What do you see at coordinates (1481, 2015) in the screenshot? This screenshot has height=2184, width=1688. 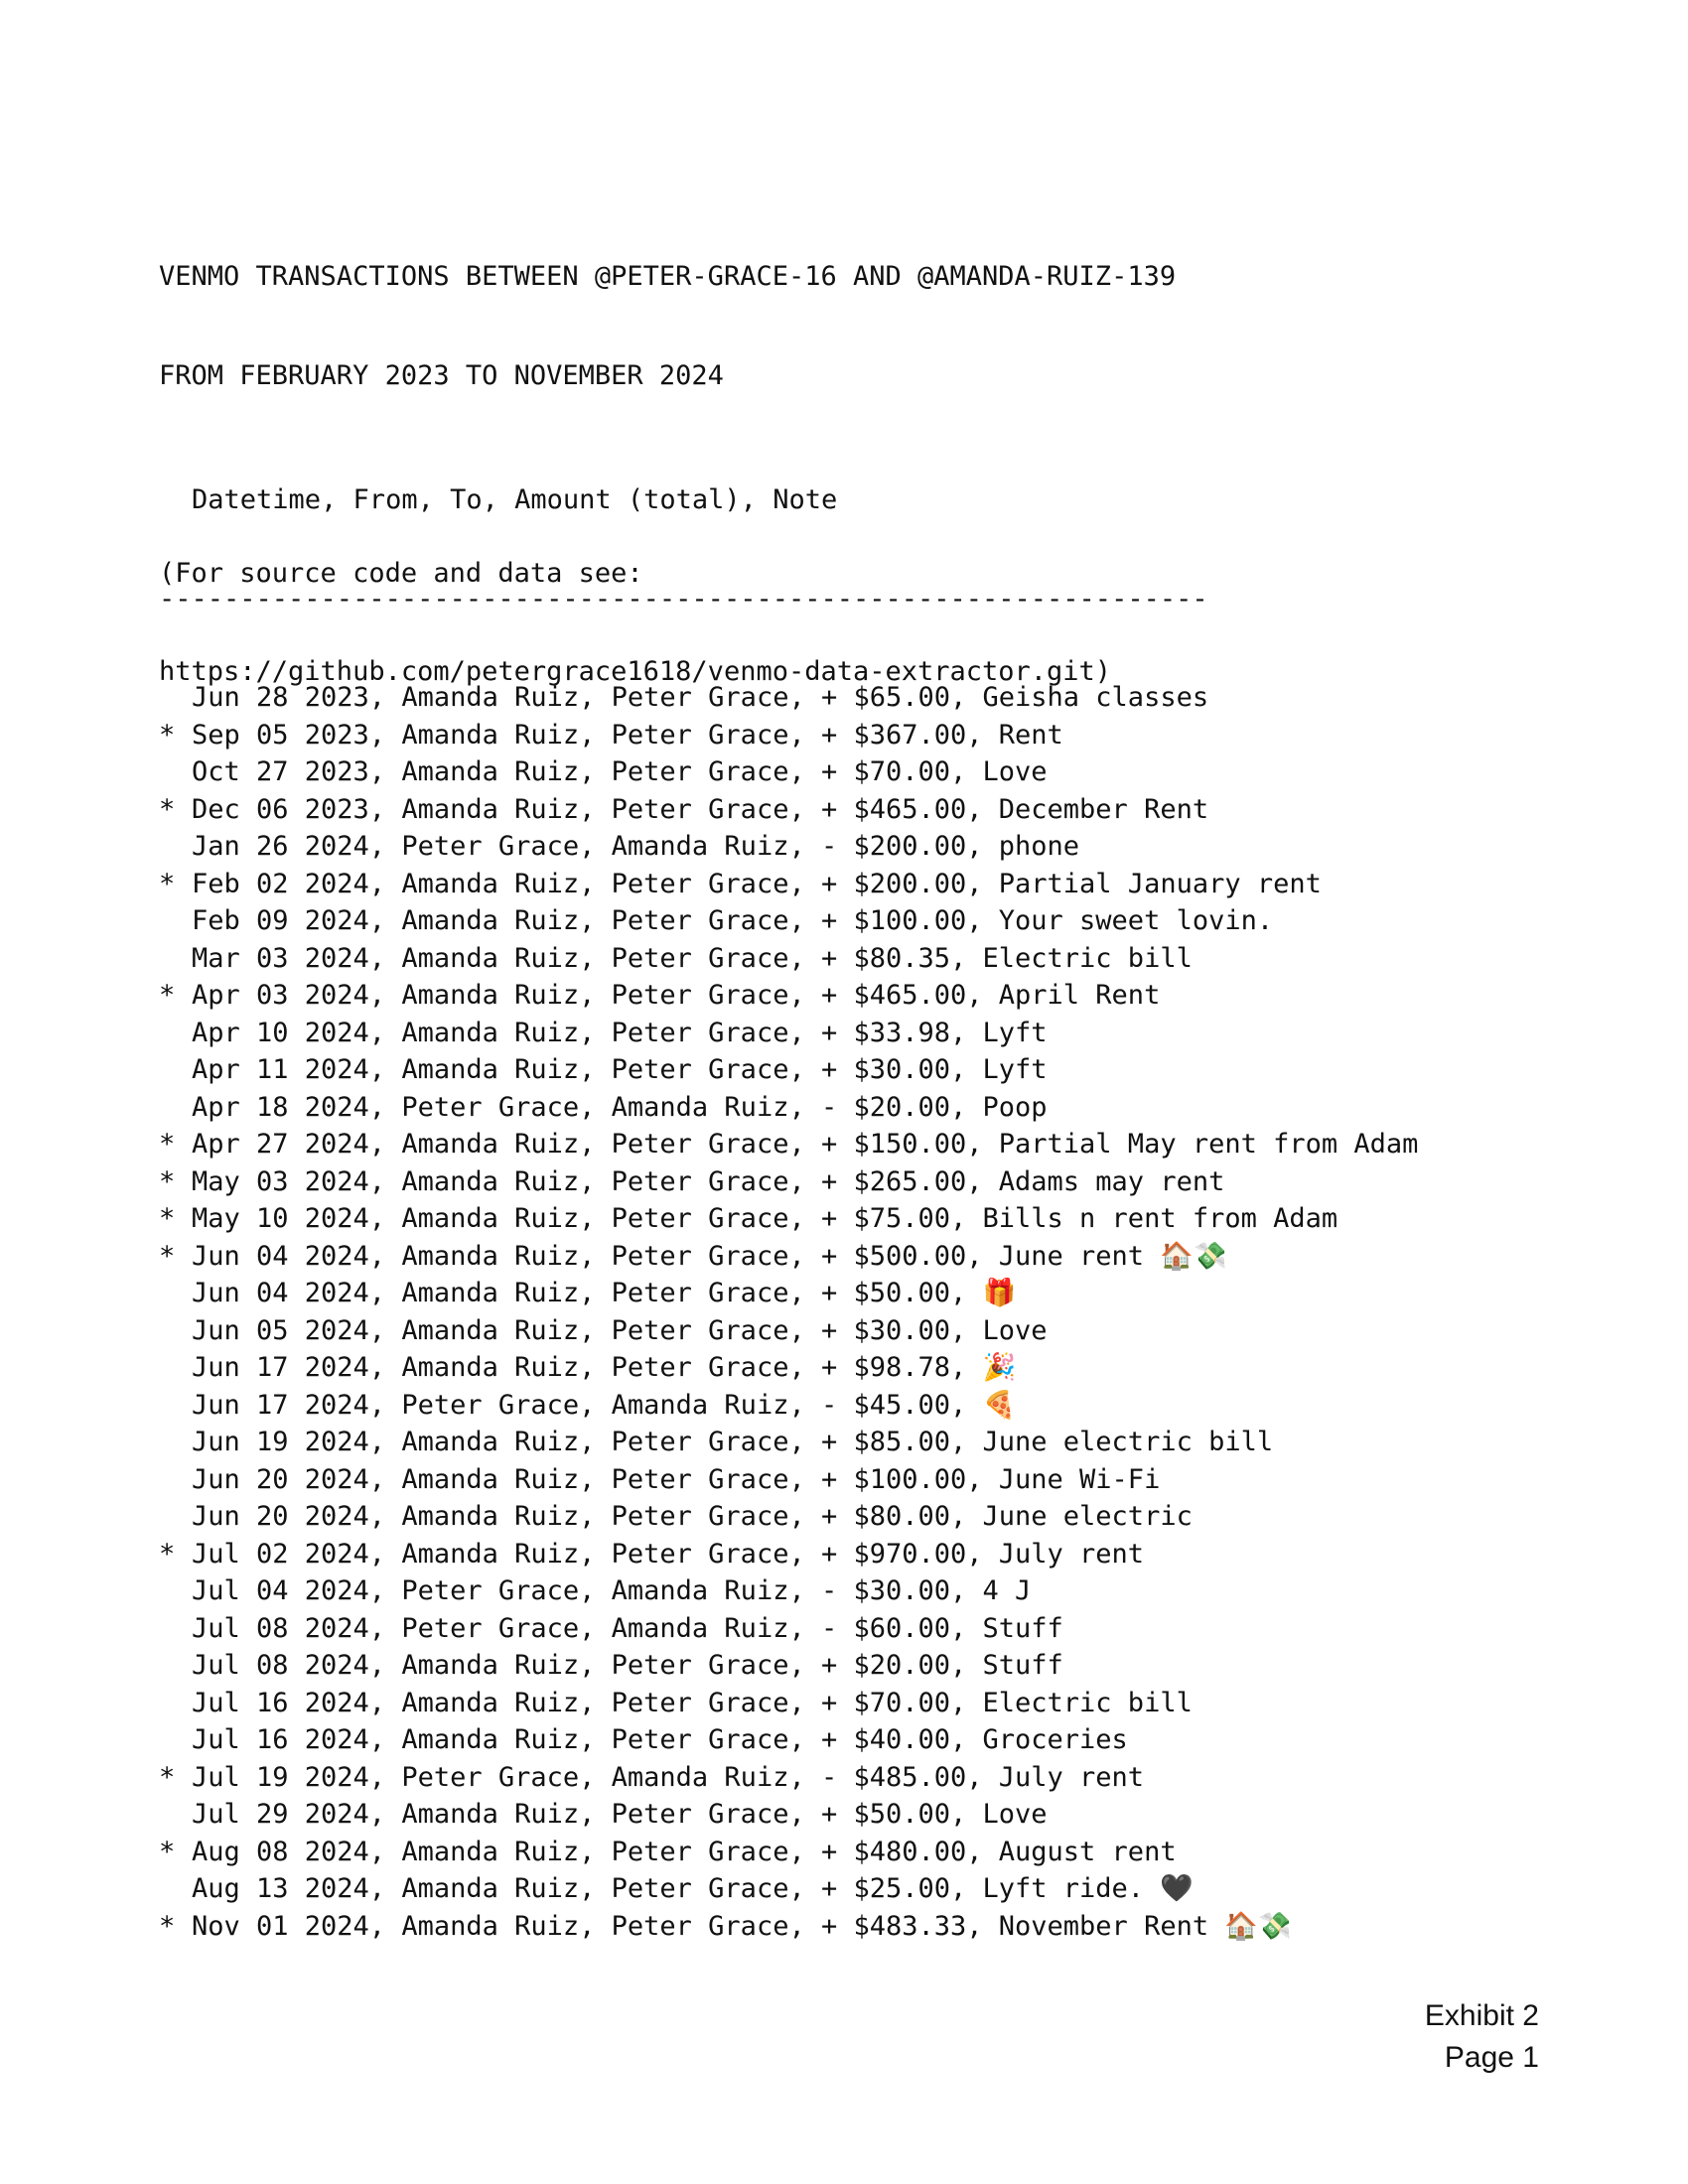 I see `exhibit-label: Exhibit 2` at bounding box center [1481, 2015].